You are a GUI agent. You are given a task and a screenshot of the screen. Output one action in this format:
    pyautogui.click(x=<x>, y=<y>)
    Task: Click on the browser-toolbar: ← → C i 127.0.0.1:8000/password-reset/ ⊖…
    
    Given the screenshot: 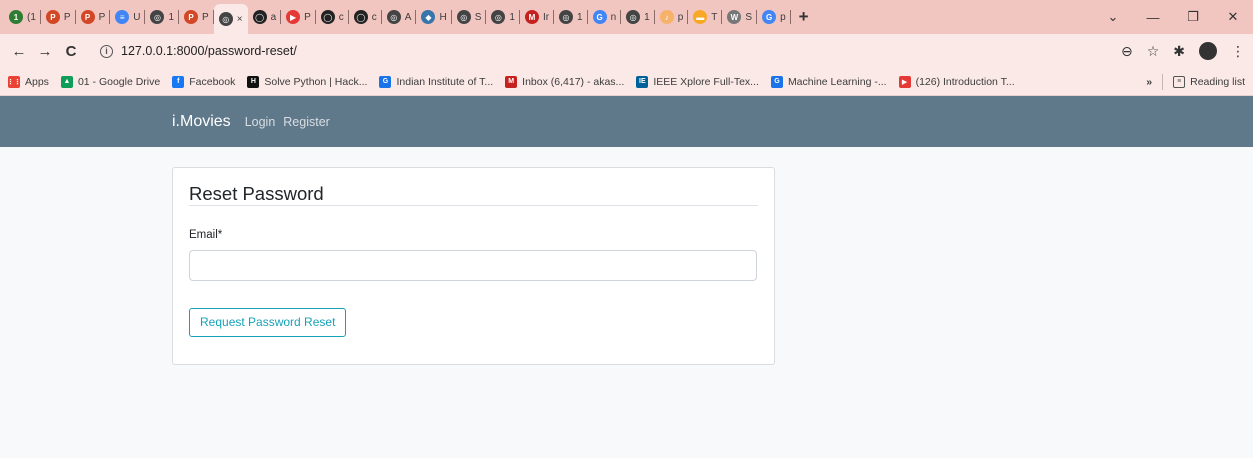 What is the action you would take?
    pyautogui.click(x=626, y=51)
    